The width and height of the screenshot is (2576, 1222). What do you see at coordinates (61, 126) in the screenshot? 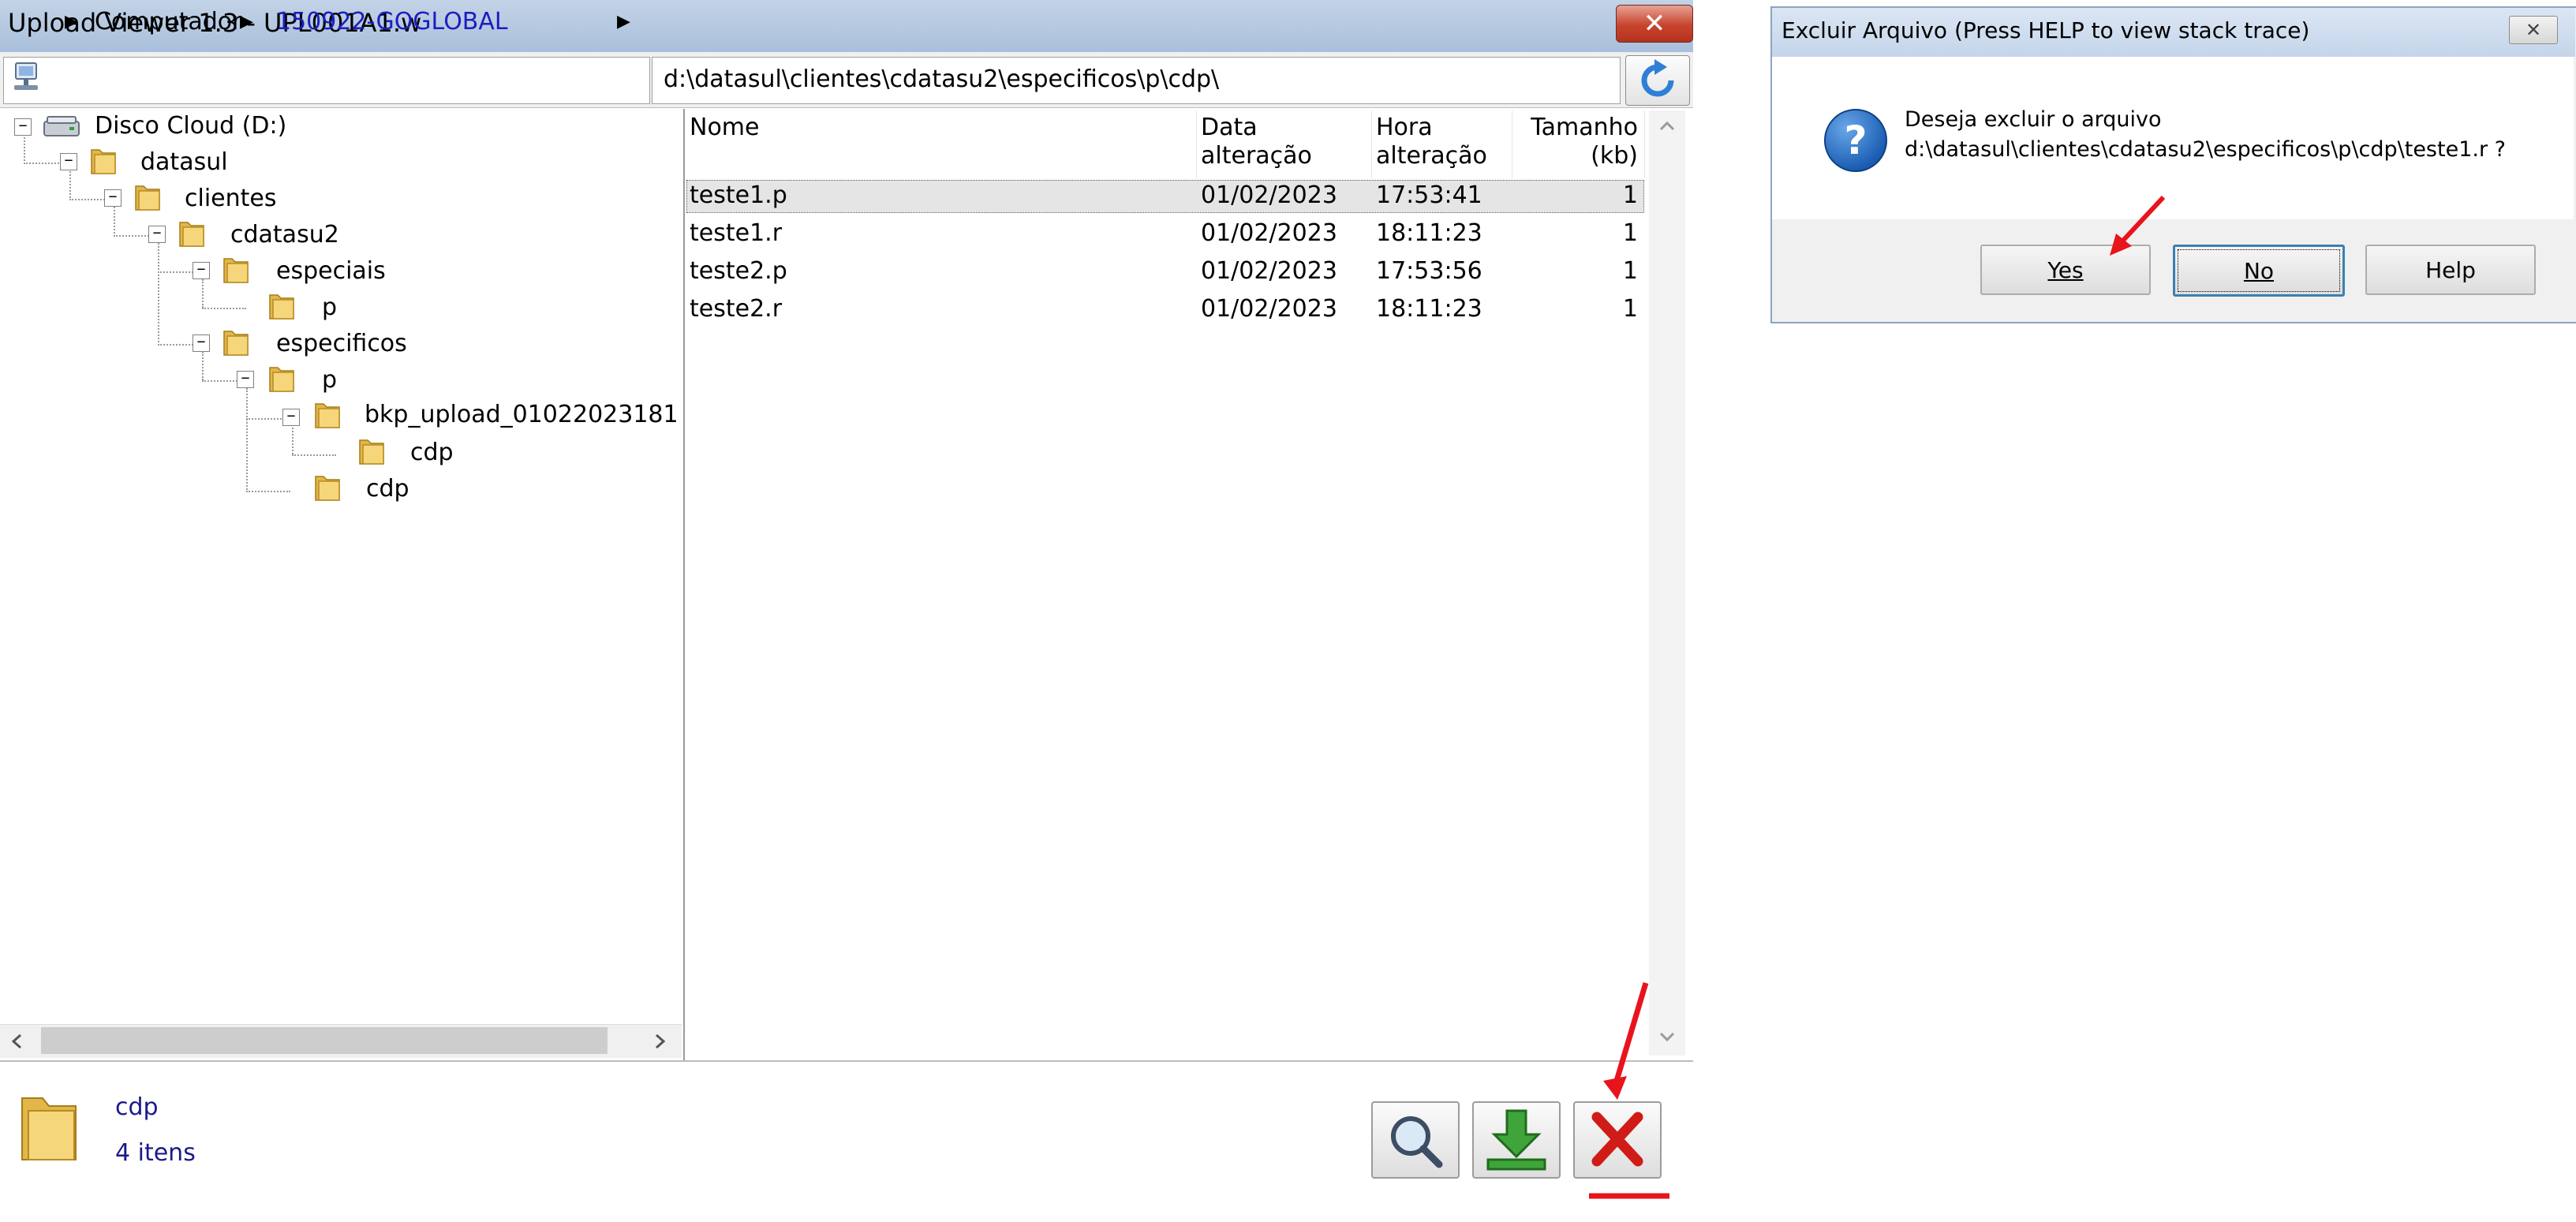
I see `drive-icon` at bounding box center [61, 126].